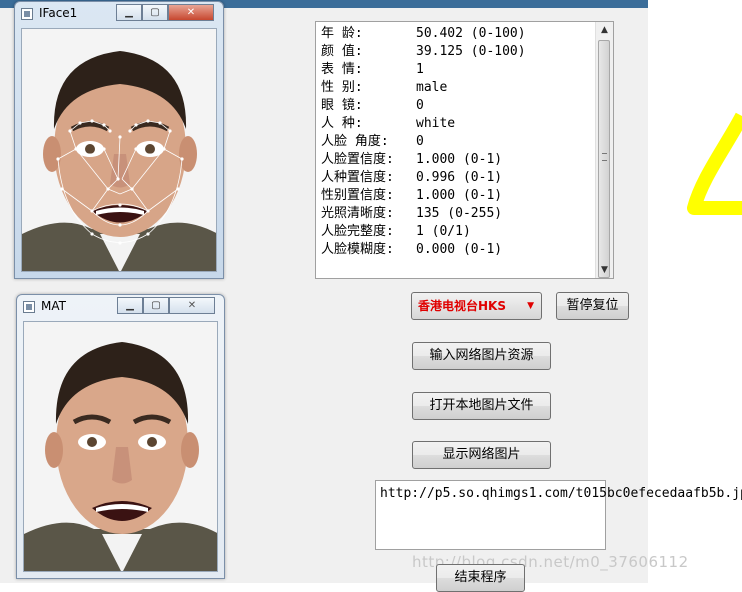  I want to click on face-landmark-image, so click(119, 150).